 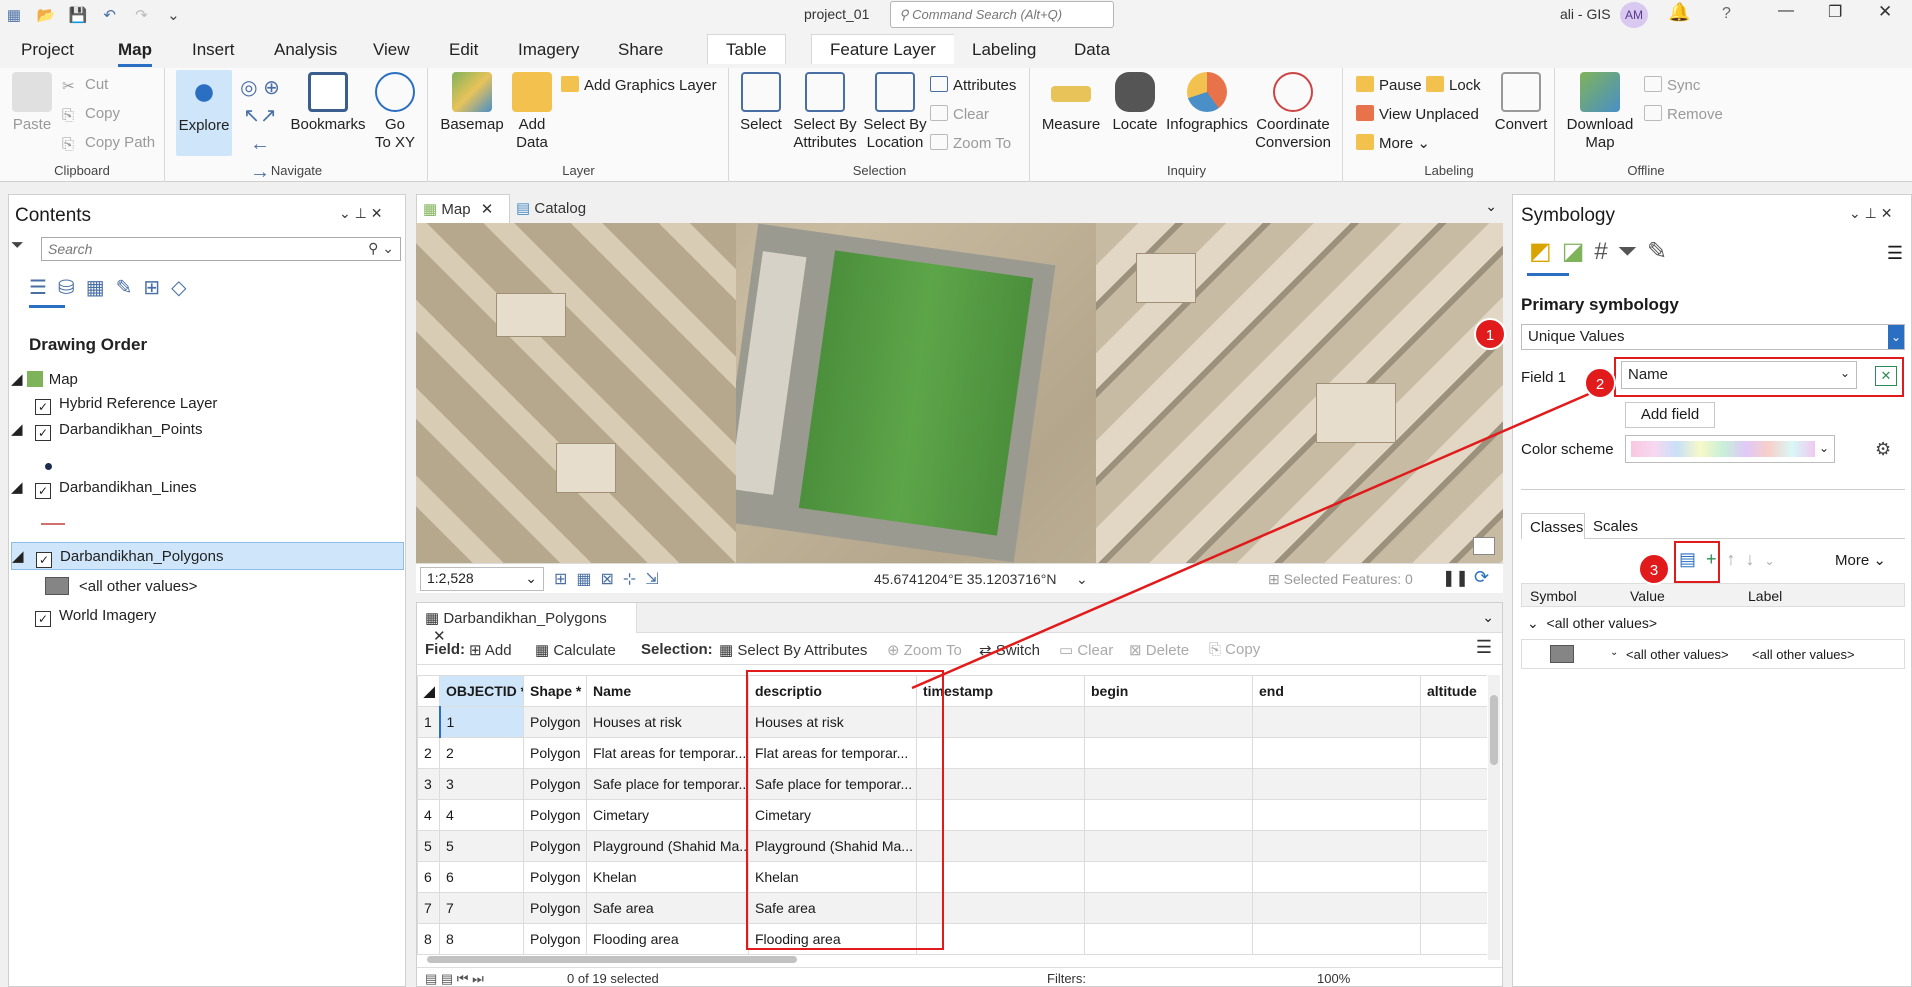 What do you see at coordinates (1490, 334) in the screenshot?
I see `annotation-badge-1: 1` at bounding box center [1490, 334].